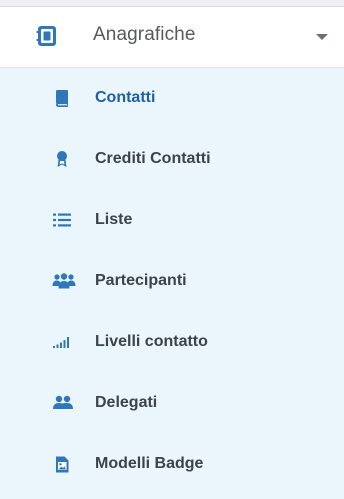 The height and width of the screenshot is (499, 344). I want to click on menu-item-label: Partecipanti, so click(141, 280).